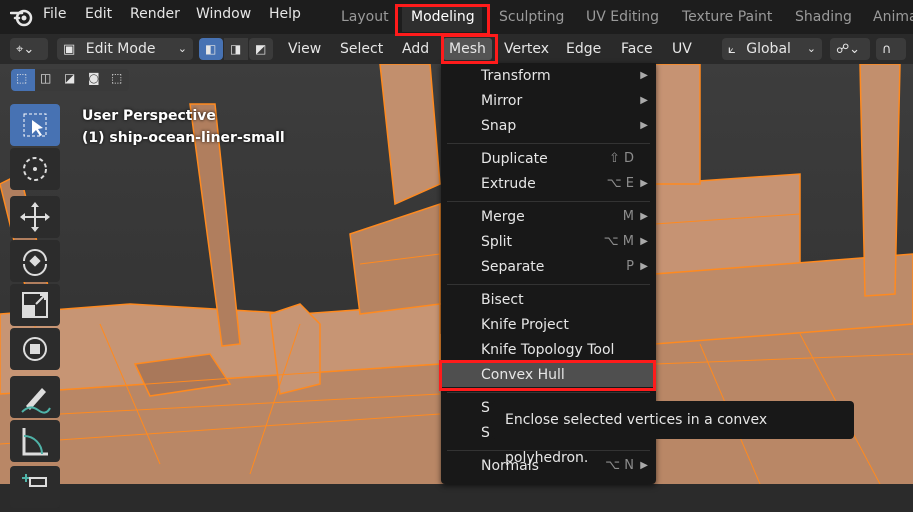 The height and width of the screenshot is (512, 913). I want to click on menu-mesh: Mesh, so click(467, 49).